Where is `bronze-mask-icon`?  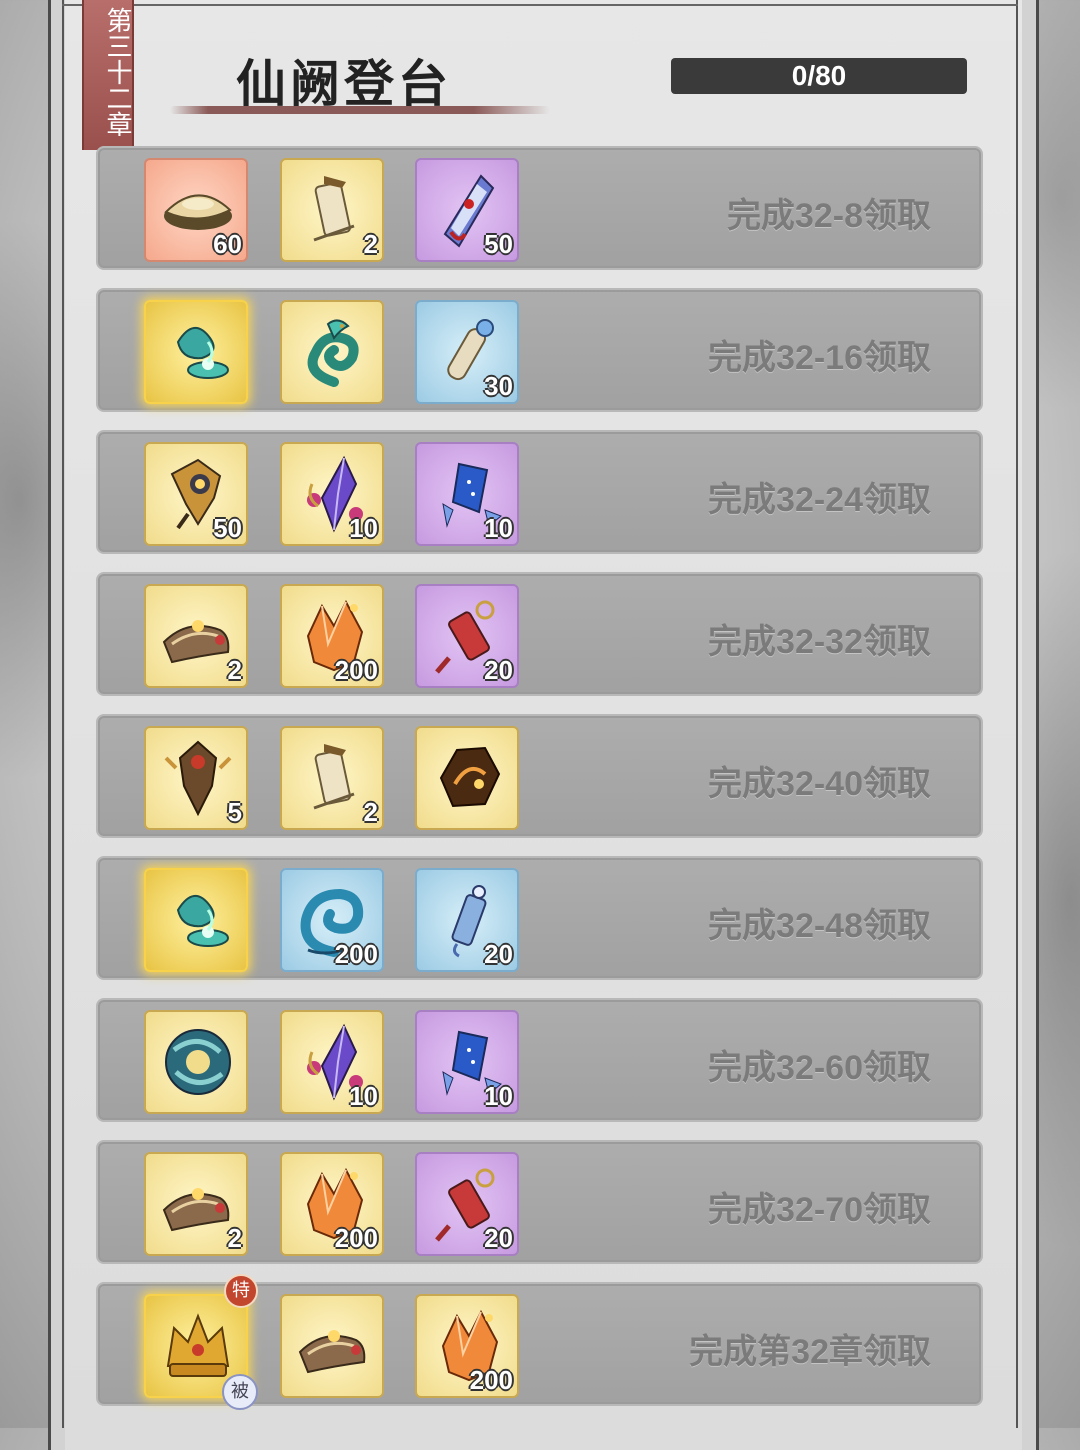 bronze-mask-icon is located at coordinates (198, 778).